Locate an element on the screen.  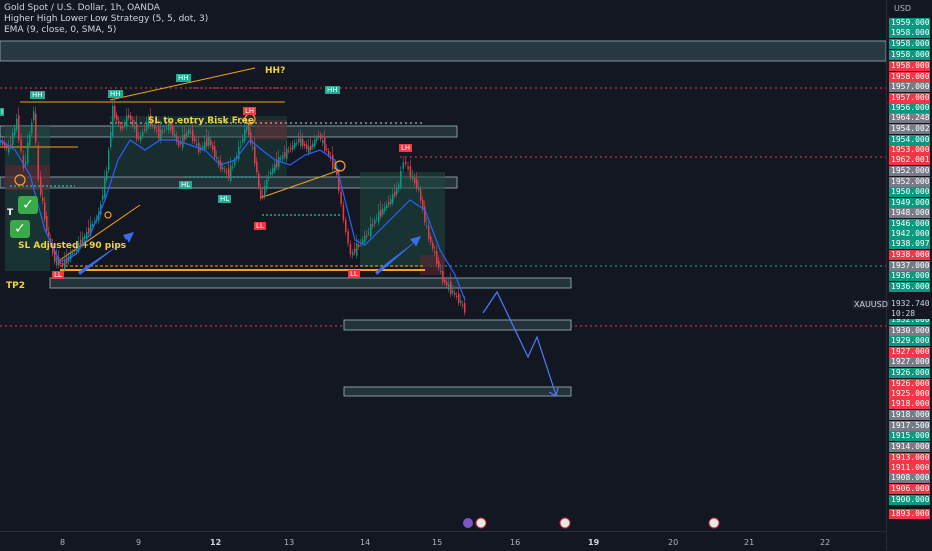
time-label: 13 is located at coordinates (289, 542).